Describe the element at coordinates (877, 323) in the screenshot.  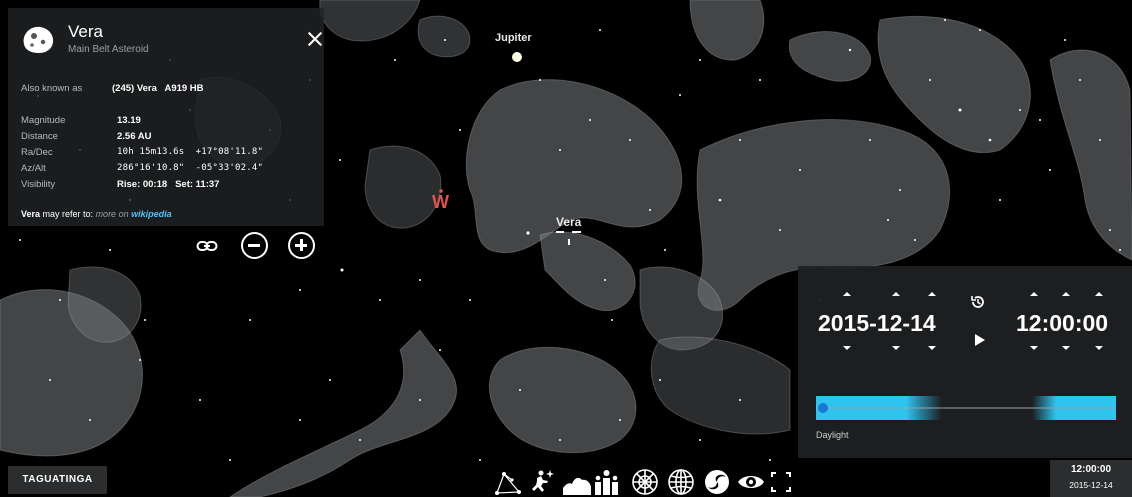
I see `date-display: 2015-12-14` at that location.